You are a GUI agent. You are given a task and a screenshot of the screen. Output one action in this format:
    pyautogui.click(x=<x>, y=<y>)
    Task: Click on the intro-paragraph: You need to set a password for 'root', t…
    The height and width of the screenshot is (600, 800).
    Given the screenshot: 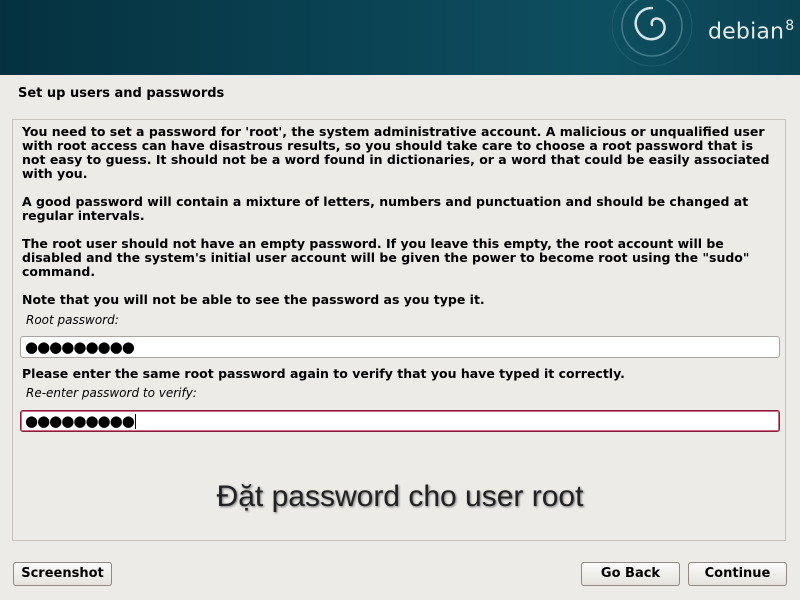 What is the action you would take?
    pyautogui.click(x=396, y=152)
    